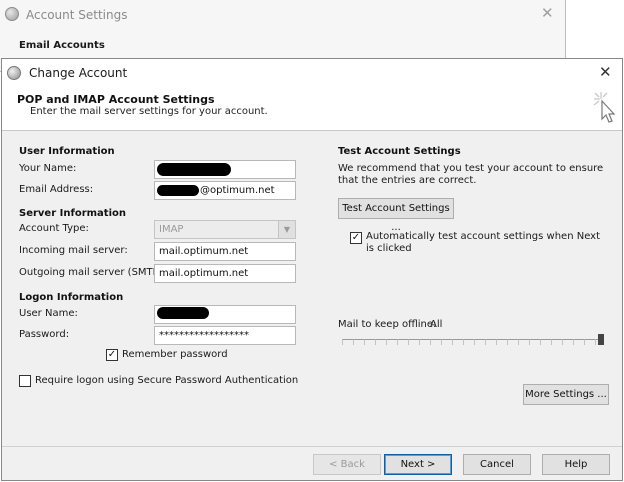  What do you see at coordinates (547, 13) in the screenshot?
I see `background-close-icon: ✕` at bounding box center [547, 13].